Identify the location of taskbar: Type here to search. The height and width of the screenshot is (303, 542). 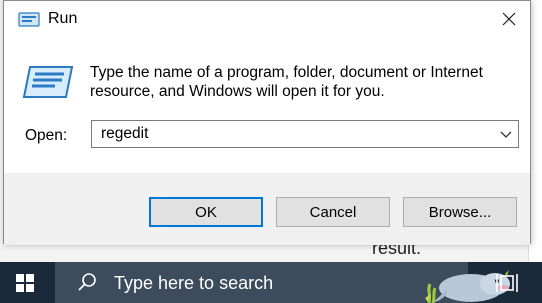
(271, 282).